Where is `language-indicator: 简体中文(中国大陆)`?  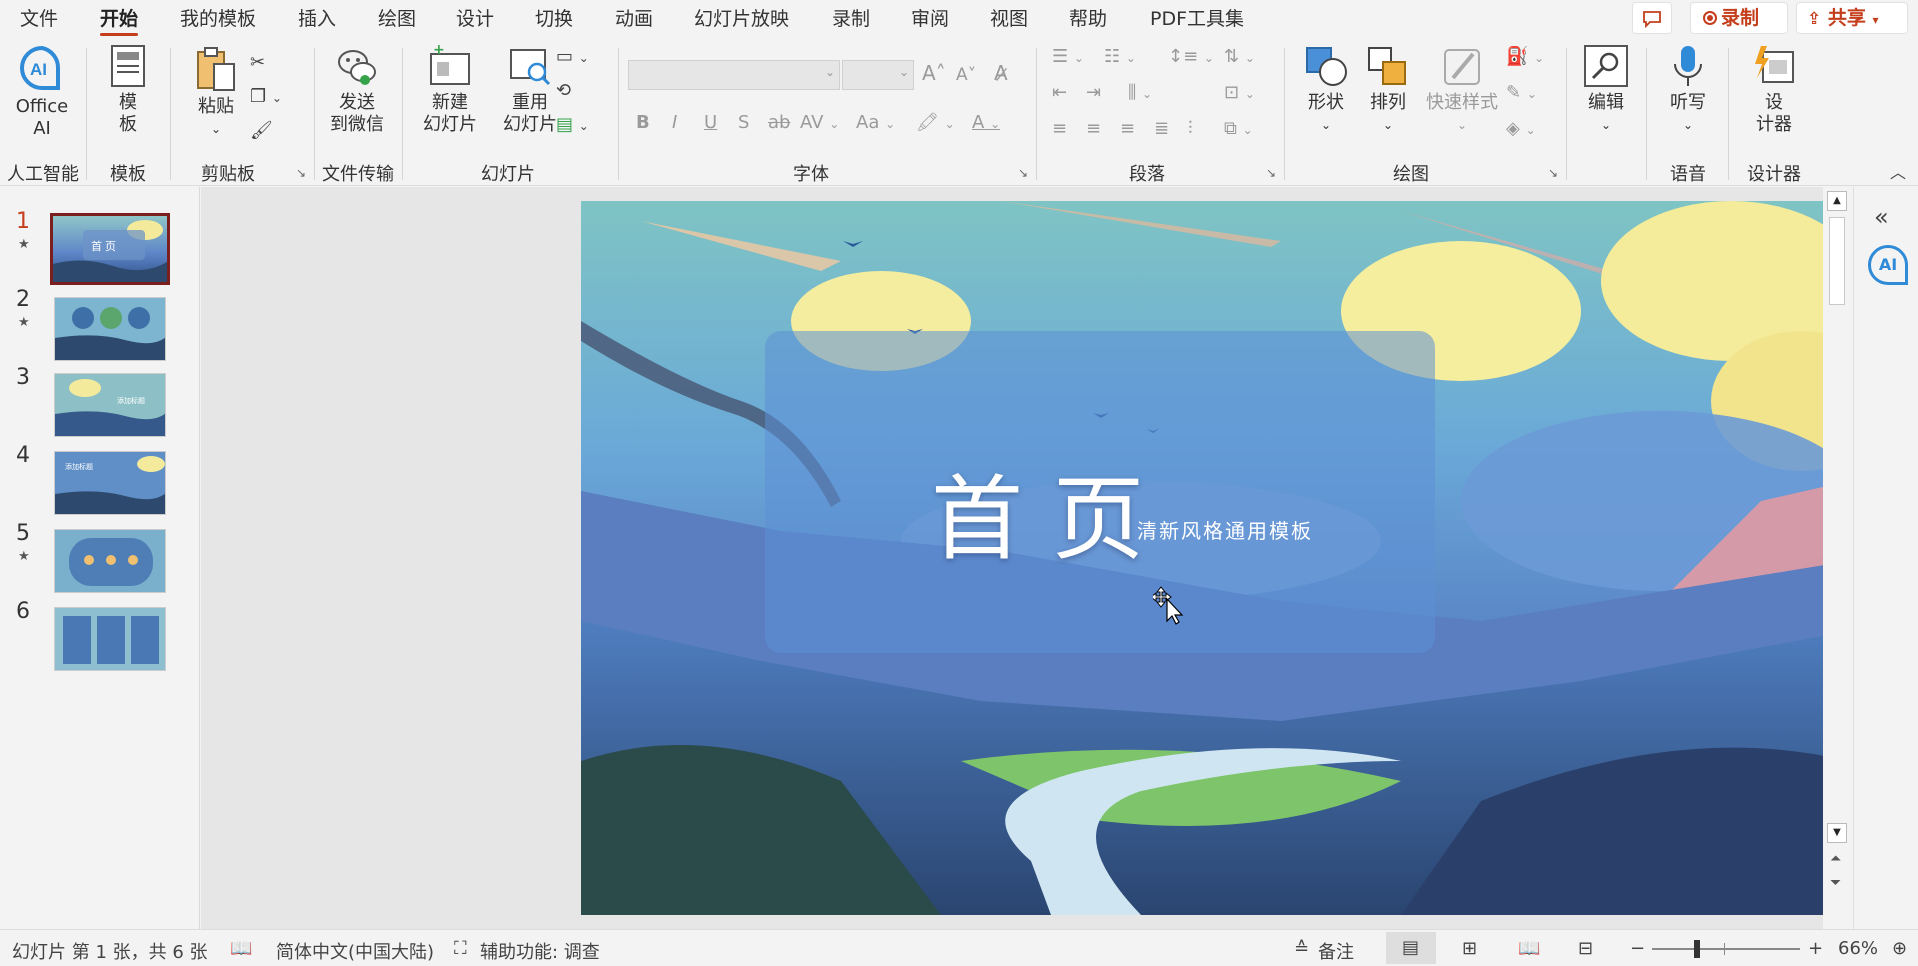 language-indicator: 简体中文(中国大陆) is located at coordinates (355, 951).